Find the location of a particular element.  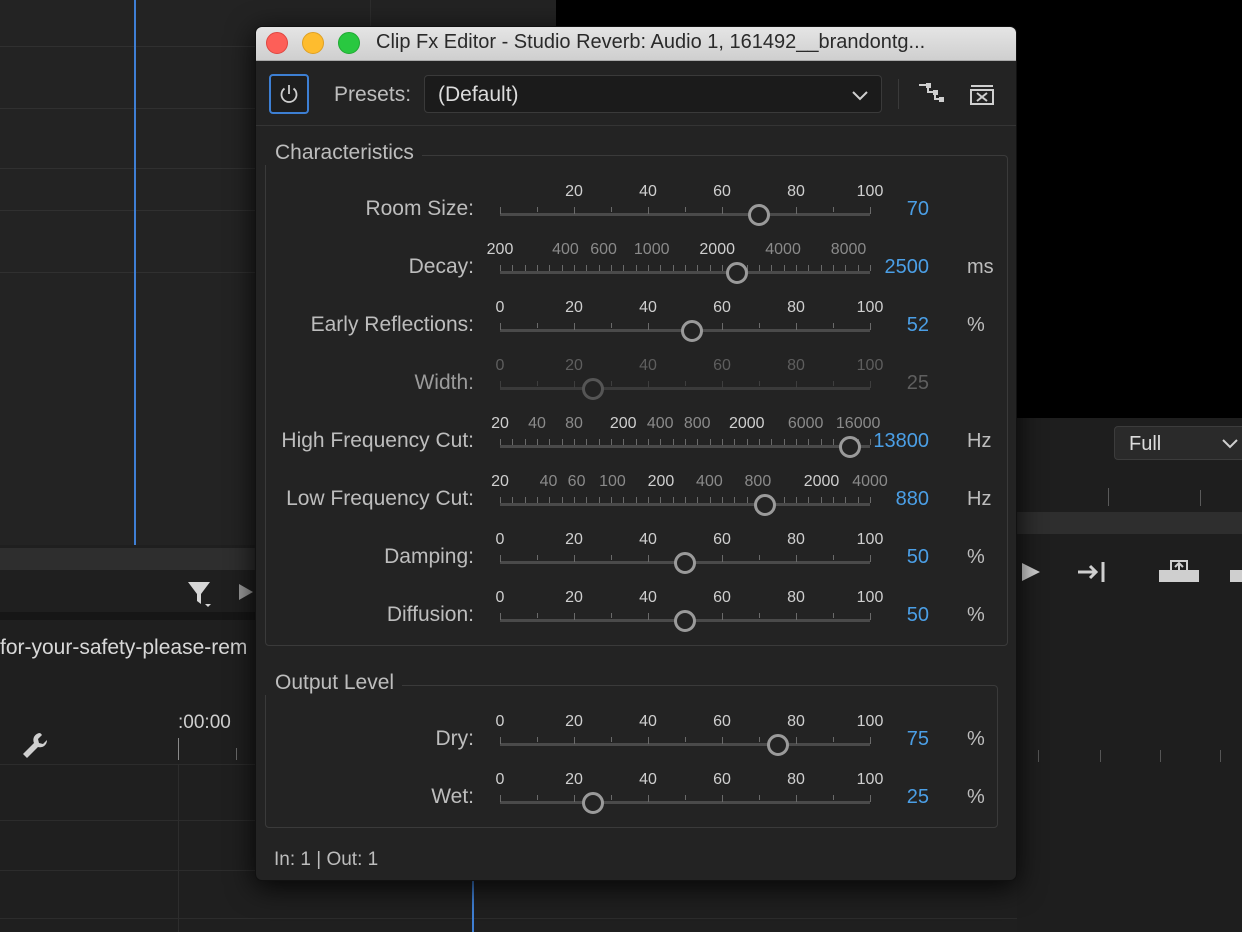

low-frequency-cut-value: 880 is located at coordinates (889, 499).